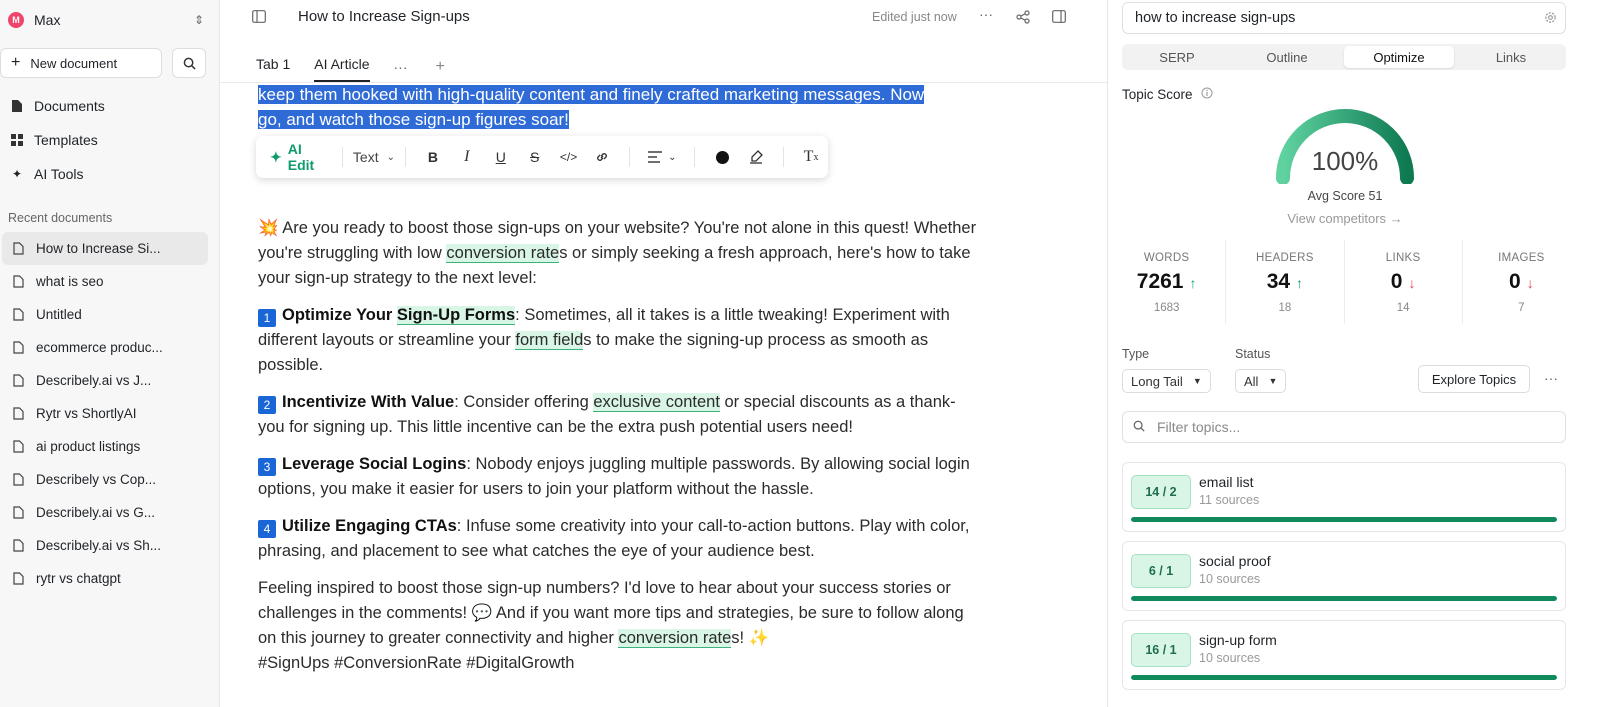 The image size is (1600, 707). Describe the element at coordinates (106, 20) in the screenshot. I see `workspace-switcher: M Max ⇕` at that location.